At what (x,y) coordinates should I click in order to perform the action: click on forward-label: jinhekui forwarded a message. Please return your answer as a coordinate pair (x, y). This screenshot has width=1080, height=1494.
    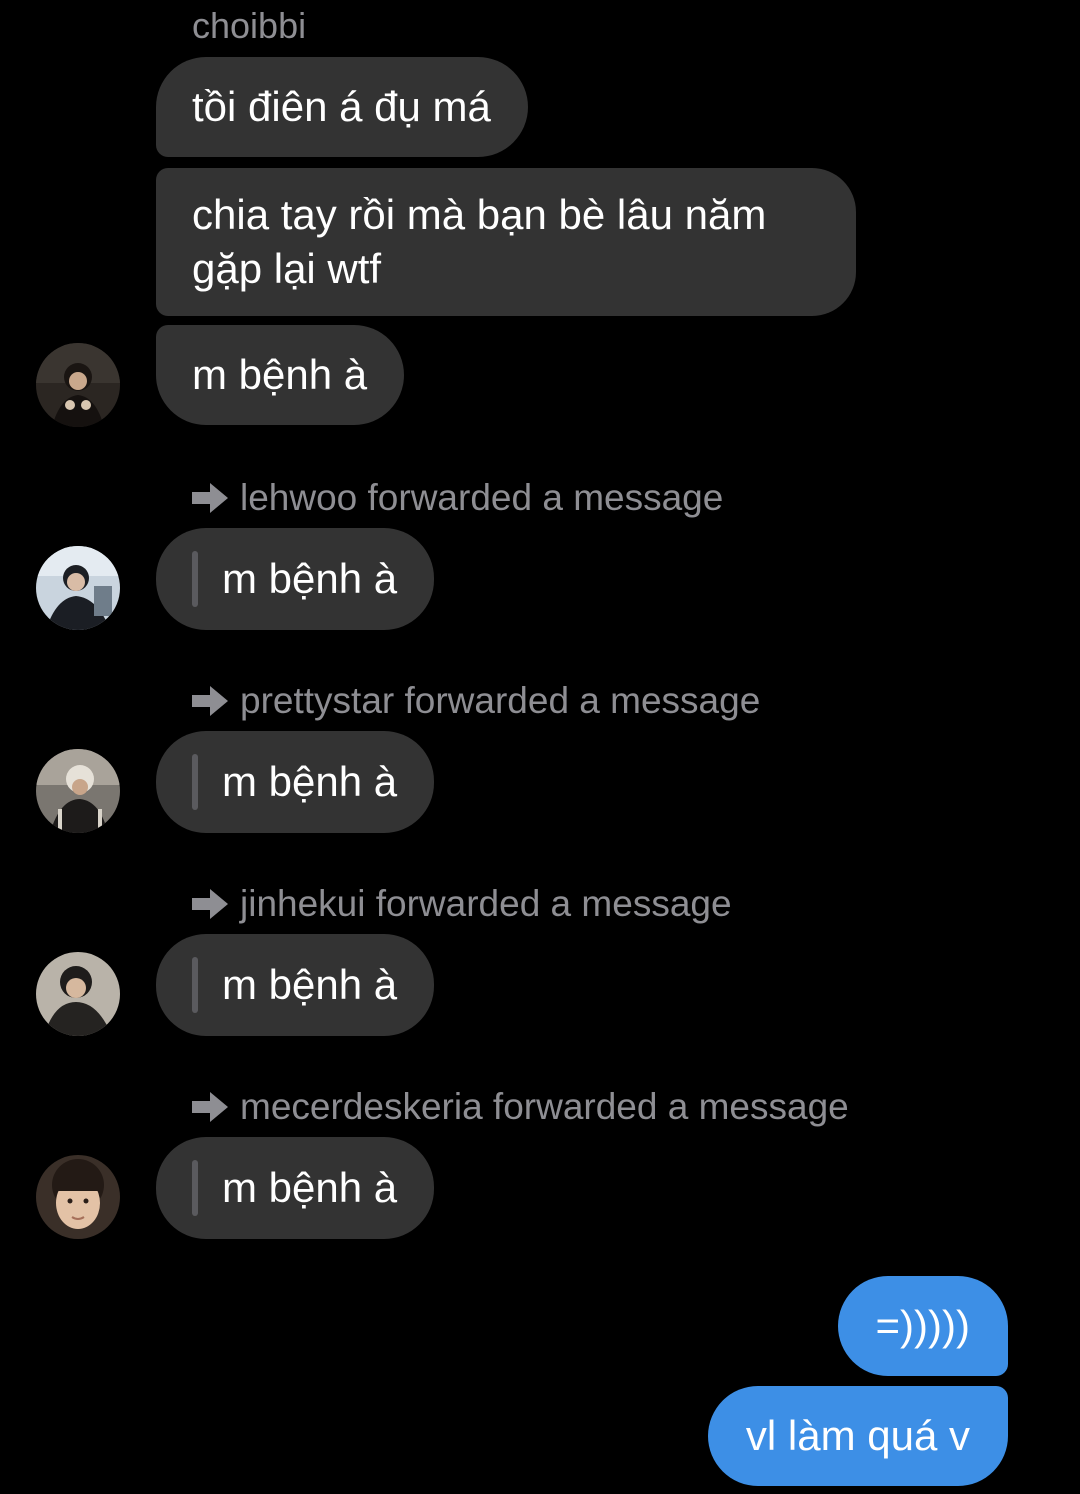
    Looking at the image, I should click on (461, 904).